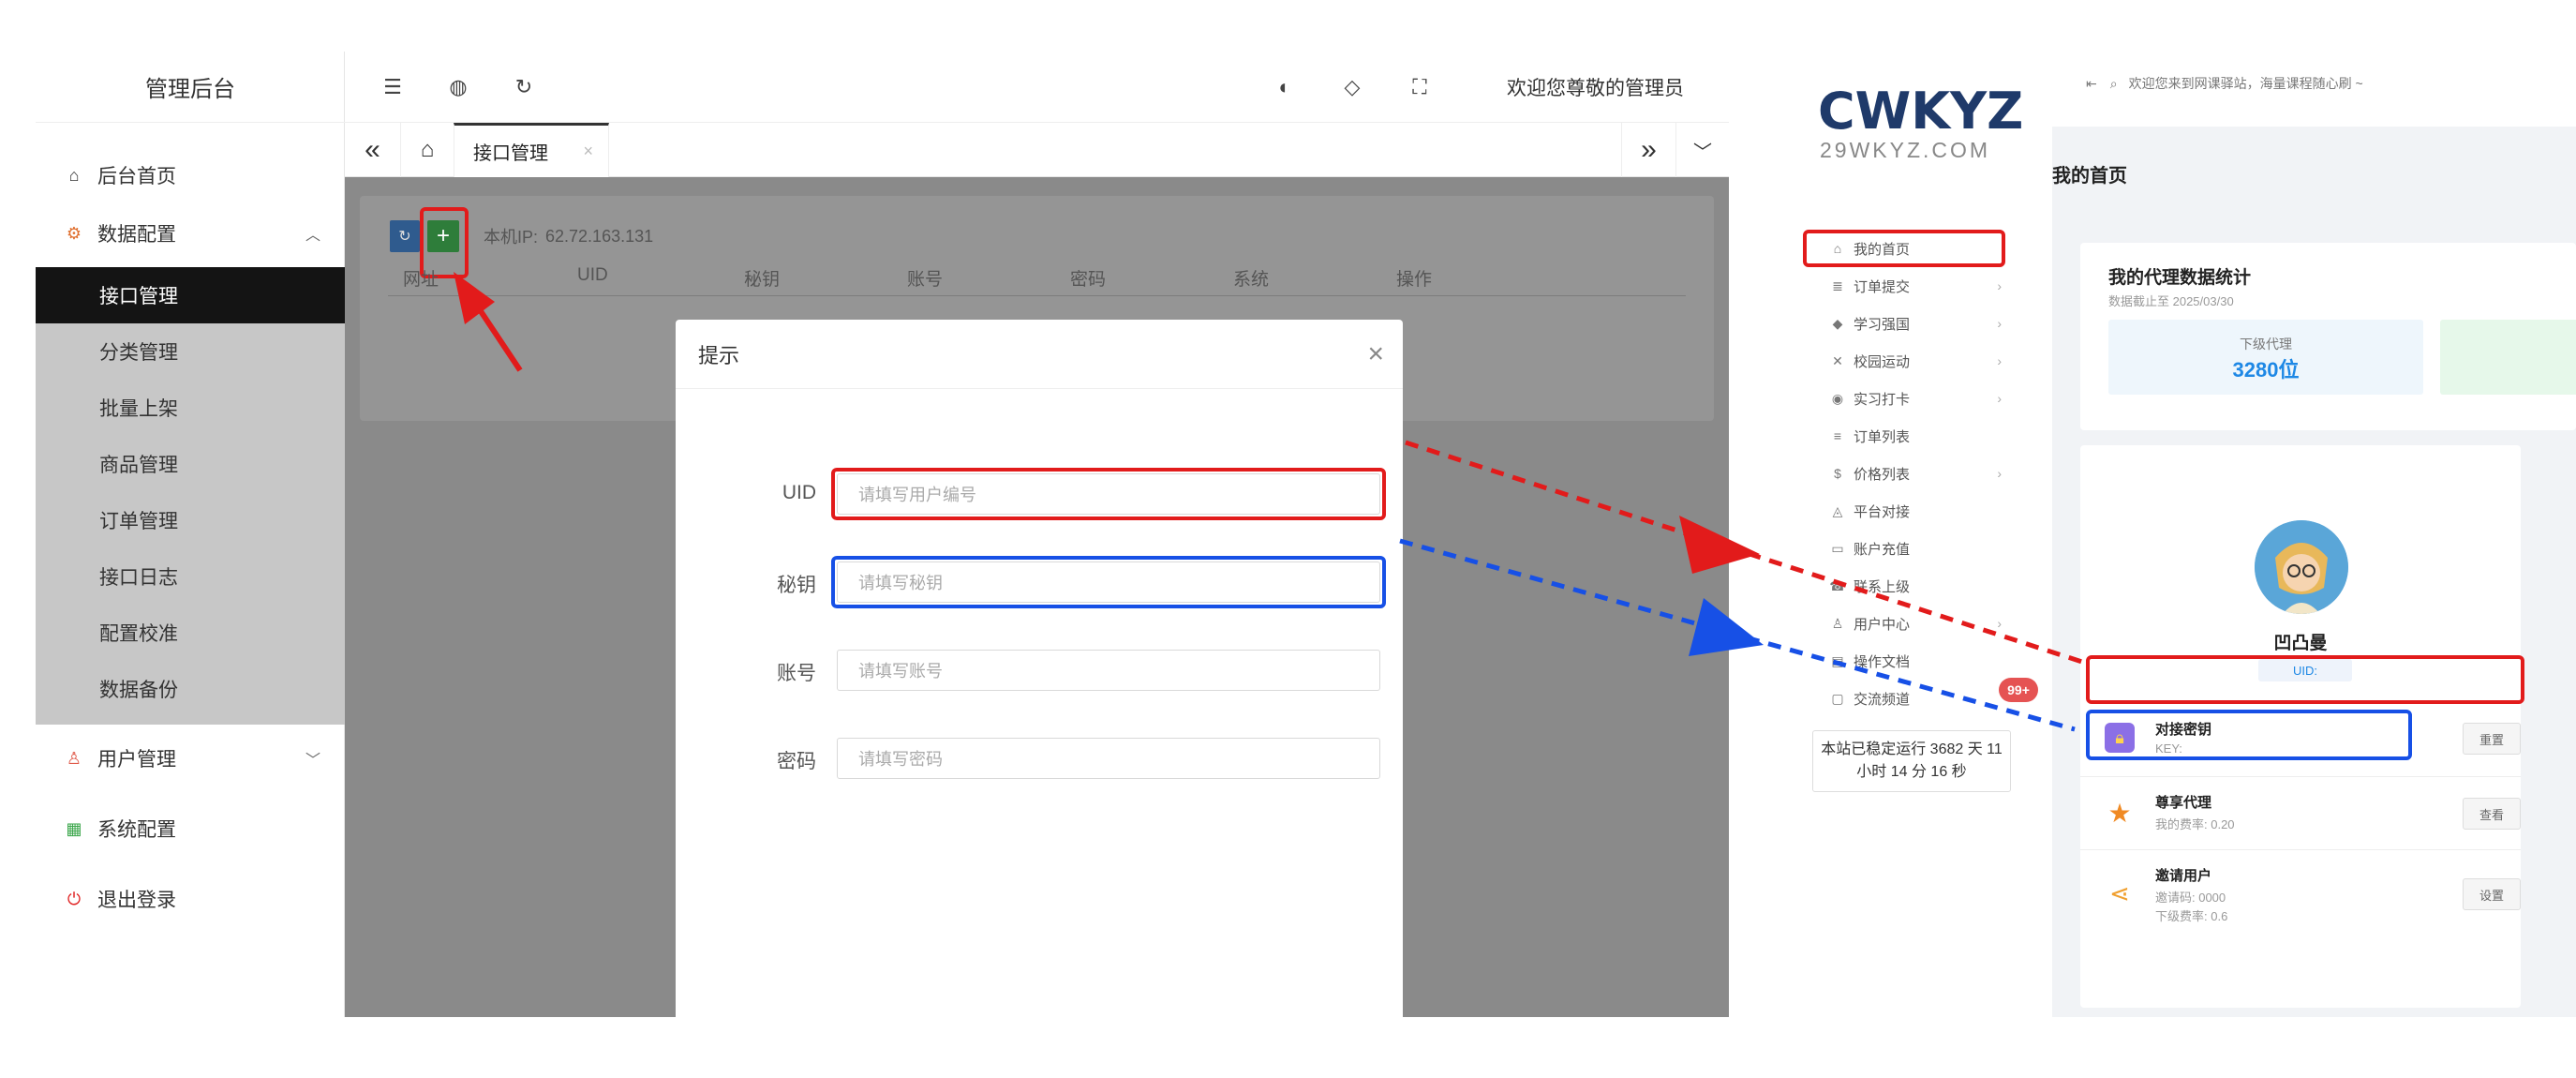 The image size is (2576, 1078). I want to click on list-item-vip: ★ 尊享代理 我的费率: 0.20 查看, so click(2300, 814).